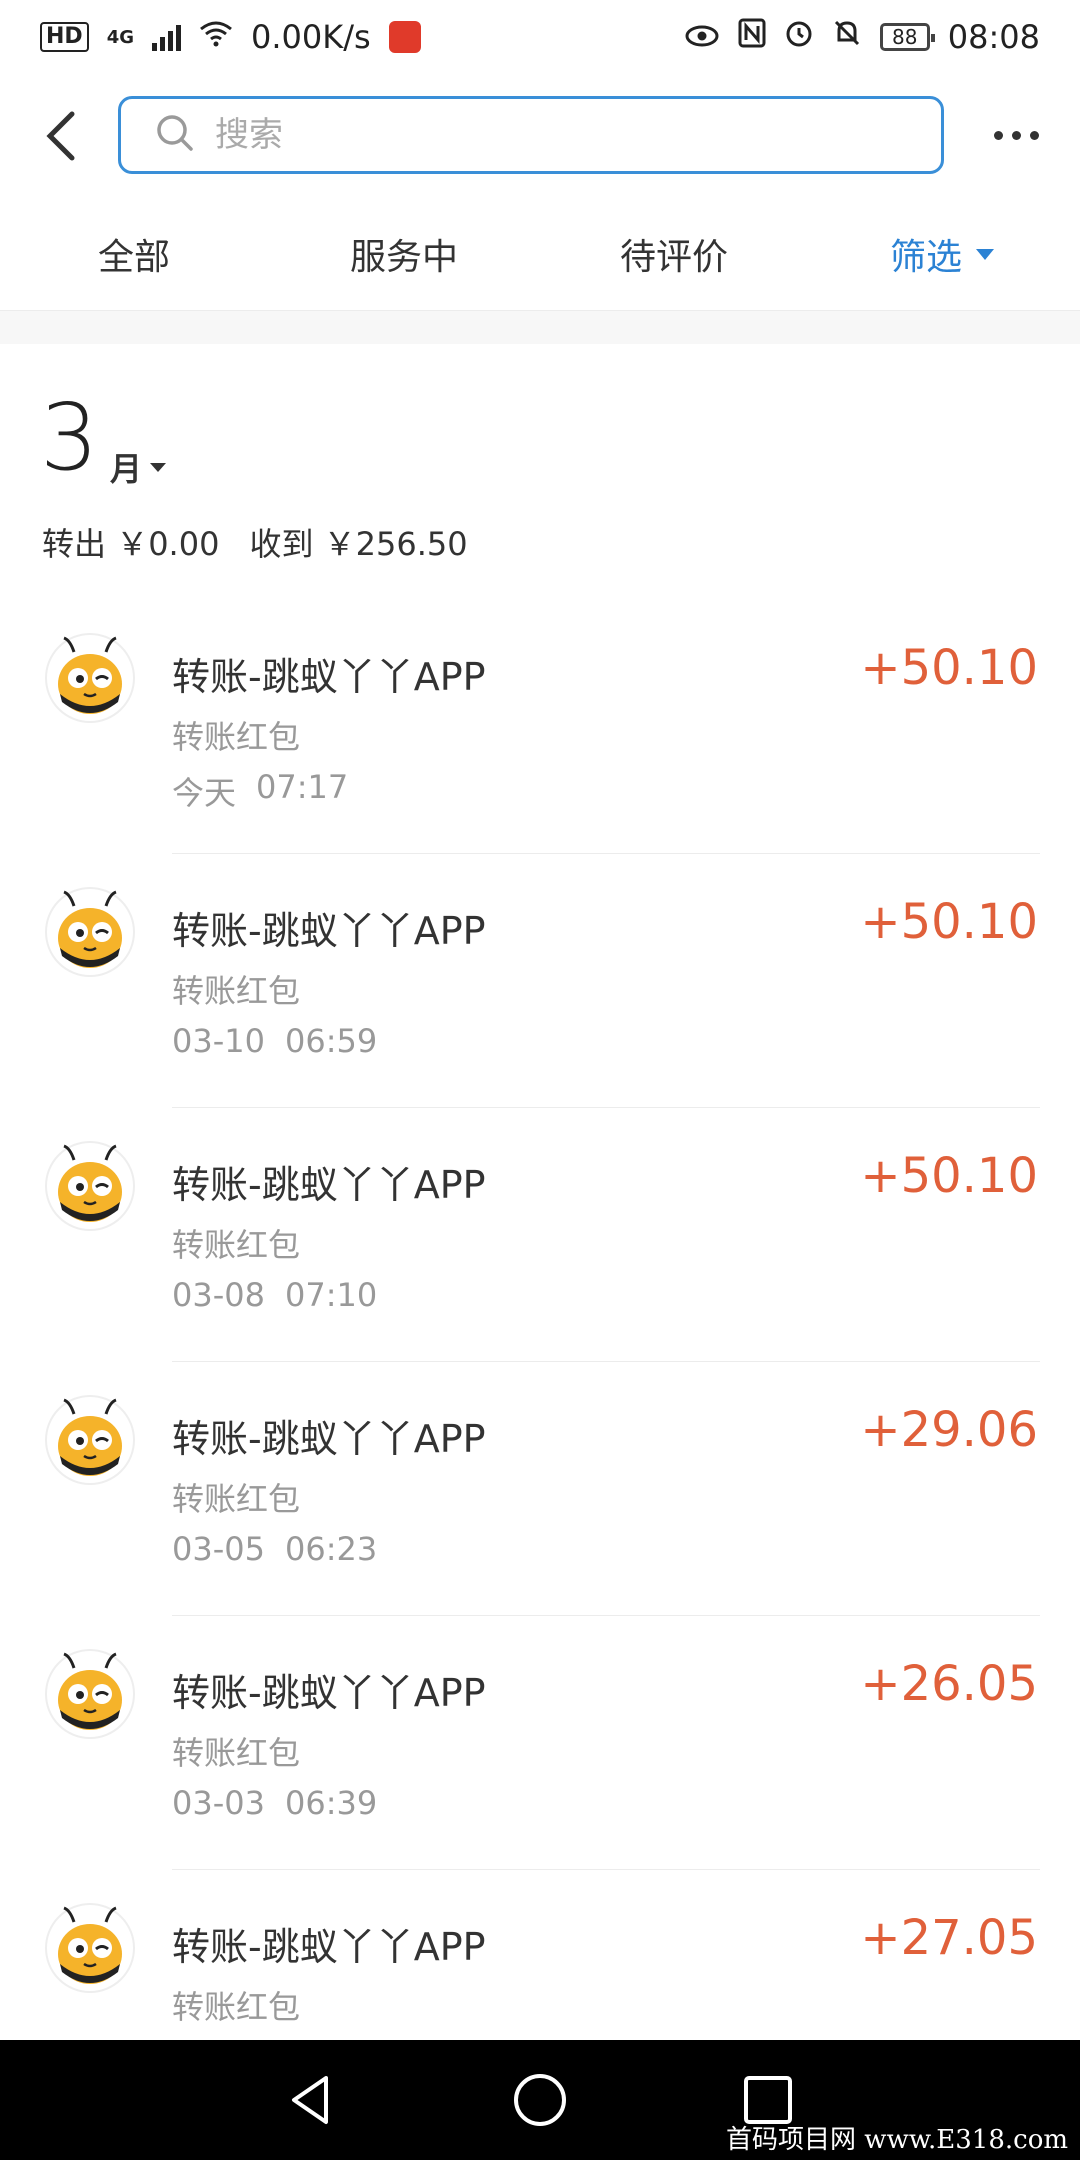 Image resolution: width=1080 pixels, height=2160 pixels. Describe the element at coordinates (168, 544) in the screenshot. I see `out-amount: ￥0.00` at that location.